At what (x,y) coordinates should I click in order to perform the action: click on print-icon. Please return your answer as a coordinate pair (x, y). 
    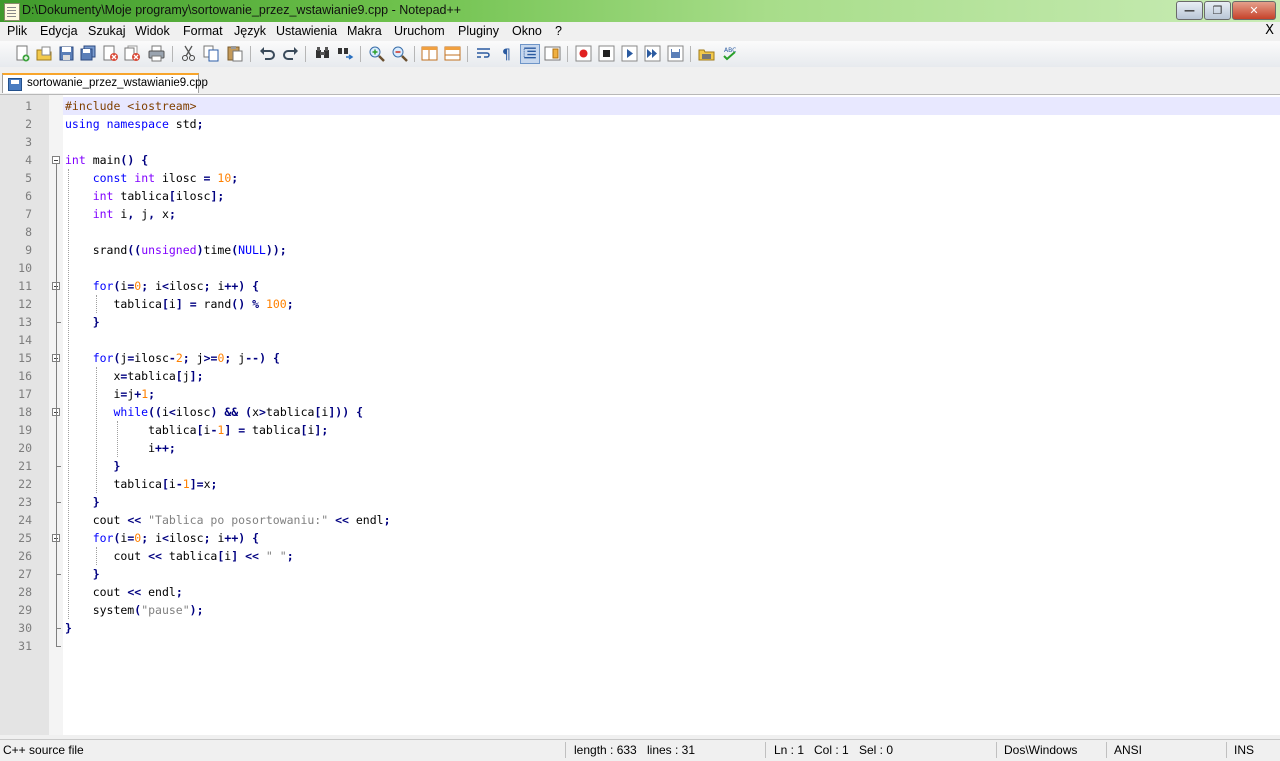
    Looking at the image, I should click on (156, 53).